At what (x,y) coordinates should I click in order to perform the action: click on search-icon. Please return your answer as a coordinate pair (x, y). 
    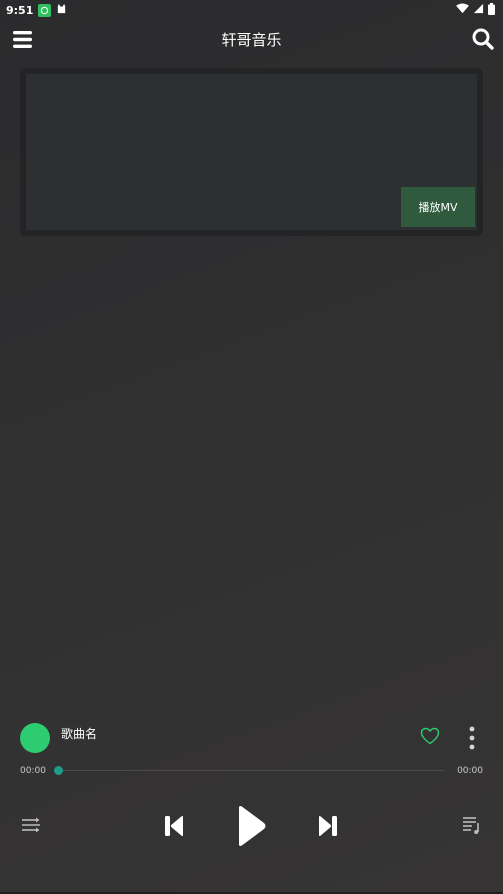
    Looking at the image, I should click on (483, 39).